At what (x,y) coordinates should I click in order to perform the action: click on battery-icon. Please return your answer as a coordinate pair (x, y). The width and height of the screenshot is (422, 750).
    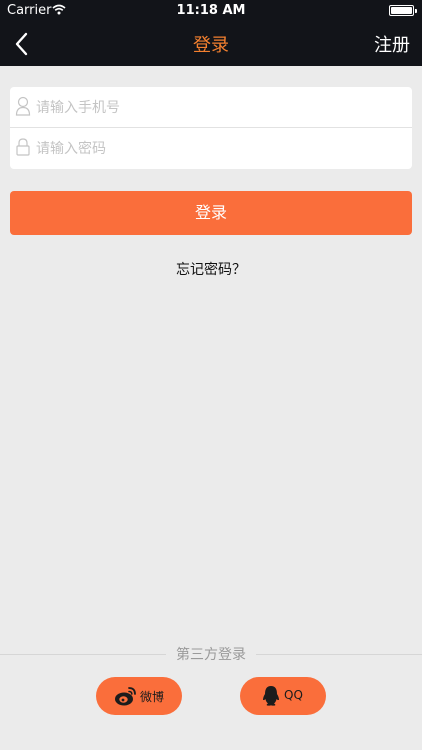
    Looking at the image, I should click on (403, 10).